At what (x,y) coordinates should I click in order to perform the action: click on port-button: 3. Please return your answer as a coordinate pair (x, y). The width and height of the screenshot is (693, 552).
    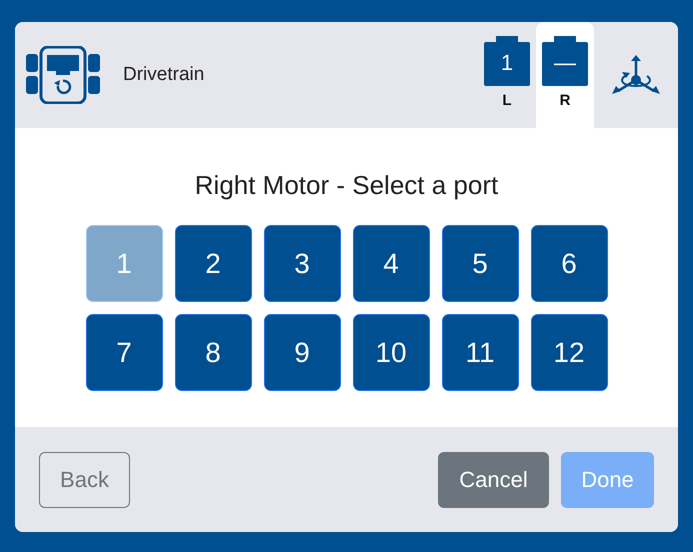
    Looking at the image, I should click on (302, 263).